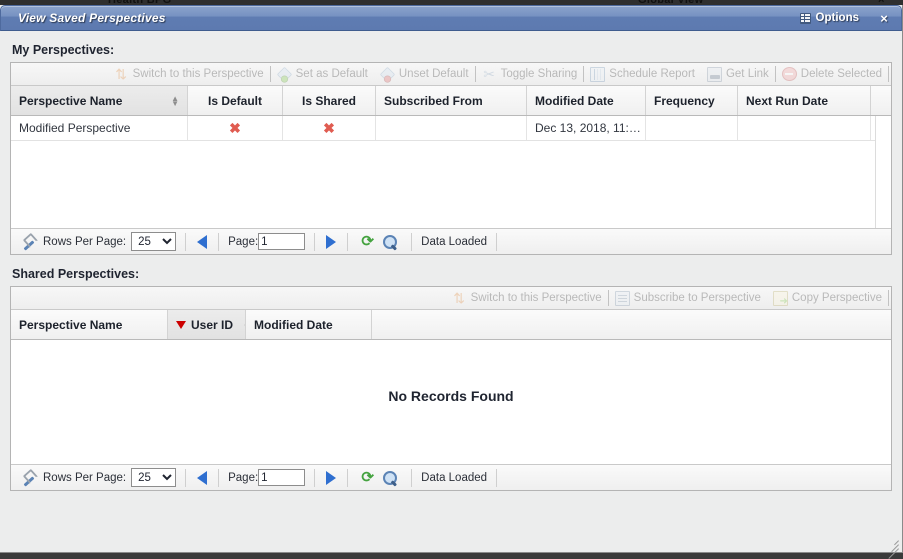 The width and height of the screenshot is (903, 559). Describe the element at coordinates (884, 18) in the screenshot. I see `close-icon: ×` at that location.